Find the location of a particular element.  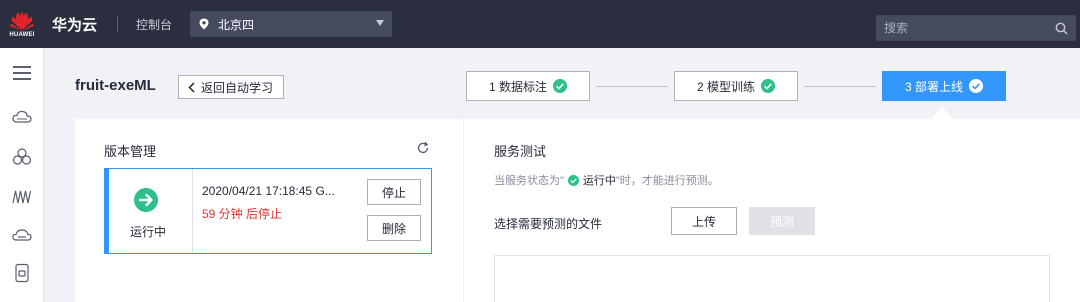

hint-suffix: "时，才能进行预测。 is located at coordinates (667, 181).